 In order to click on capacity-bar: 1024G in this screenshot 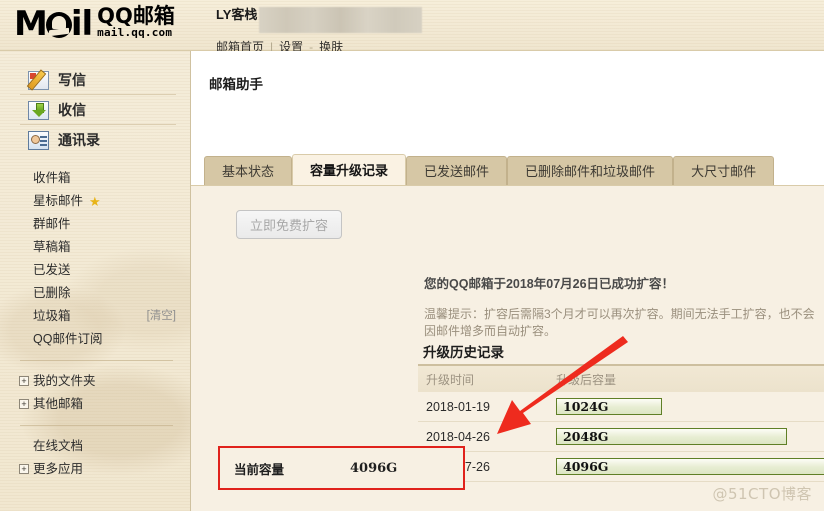, I will do `click(609, 406)`.